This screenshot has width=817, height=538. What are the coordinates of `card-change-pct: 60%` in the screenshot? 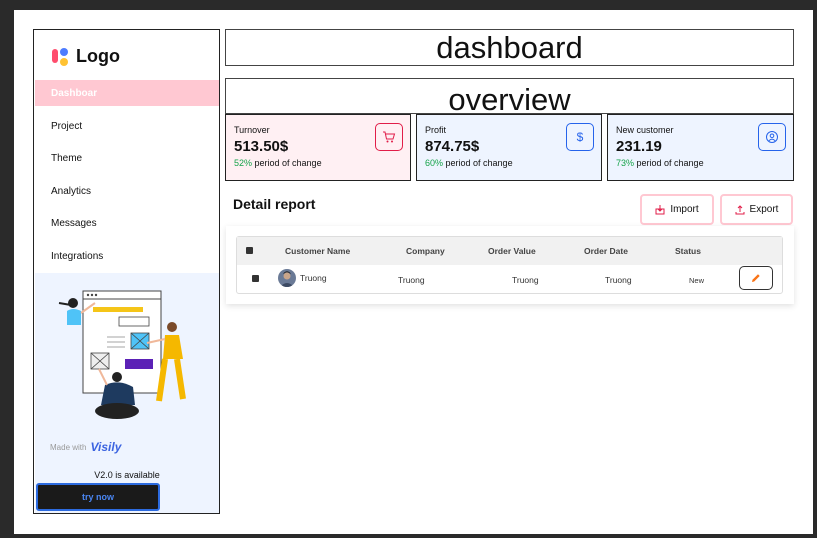 It's located at (434, 163).